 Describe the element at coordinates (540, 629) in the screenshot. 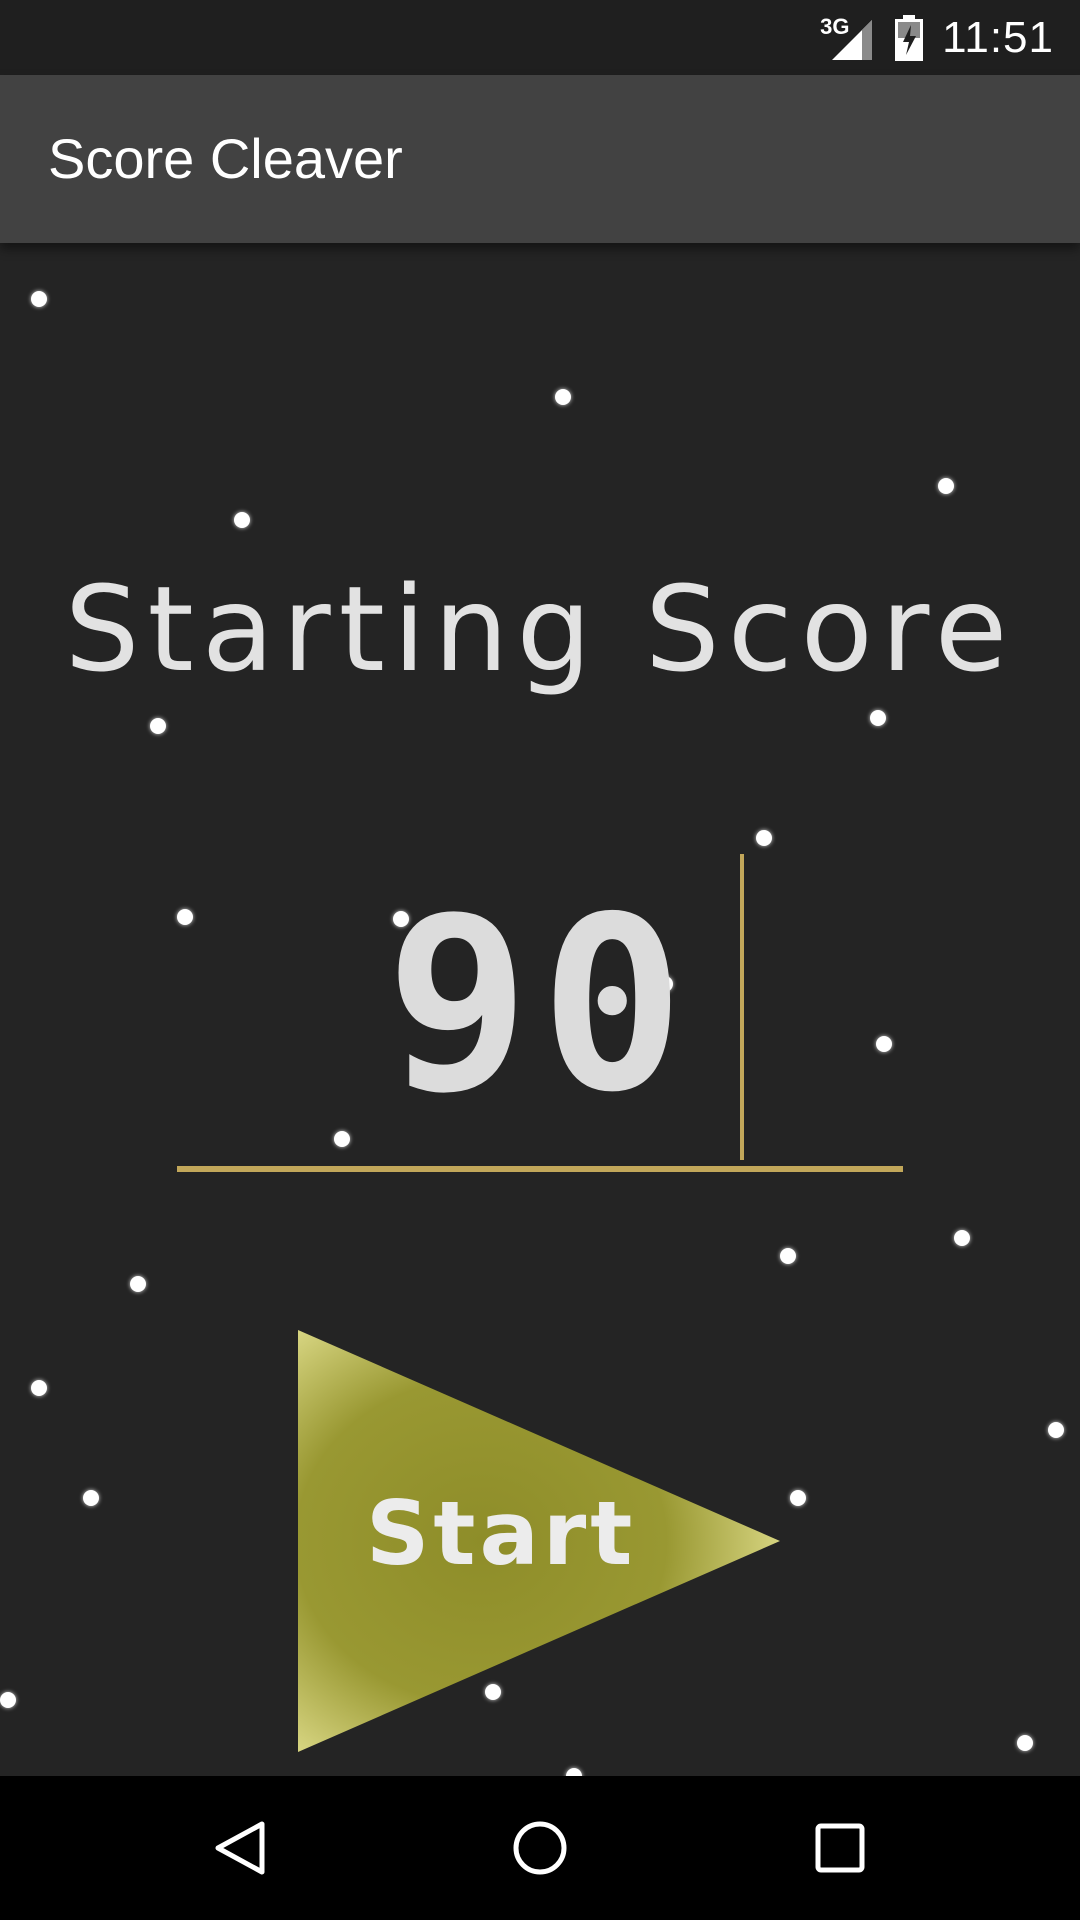

I see `starting-score-heading: Starting Score` at that location.